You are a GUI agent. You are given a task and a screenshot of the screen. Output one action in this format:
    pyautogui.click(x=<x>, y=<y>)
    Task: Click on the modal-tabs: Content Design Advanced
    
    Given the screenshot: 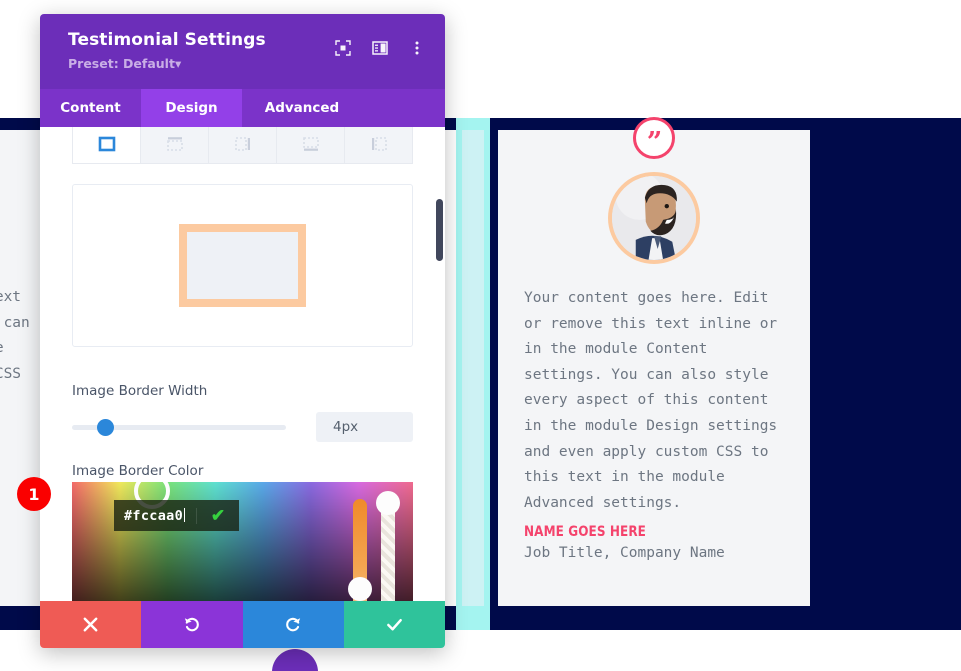 What is the action you would take?
    pyautogui.click(x=242, y=108)
    